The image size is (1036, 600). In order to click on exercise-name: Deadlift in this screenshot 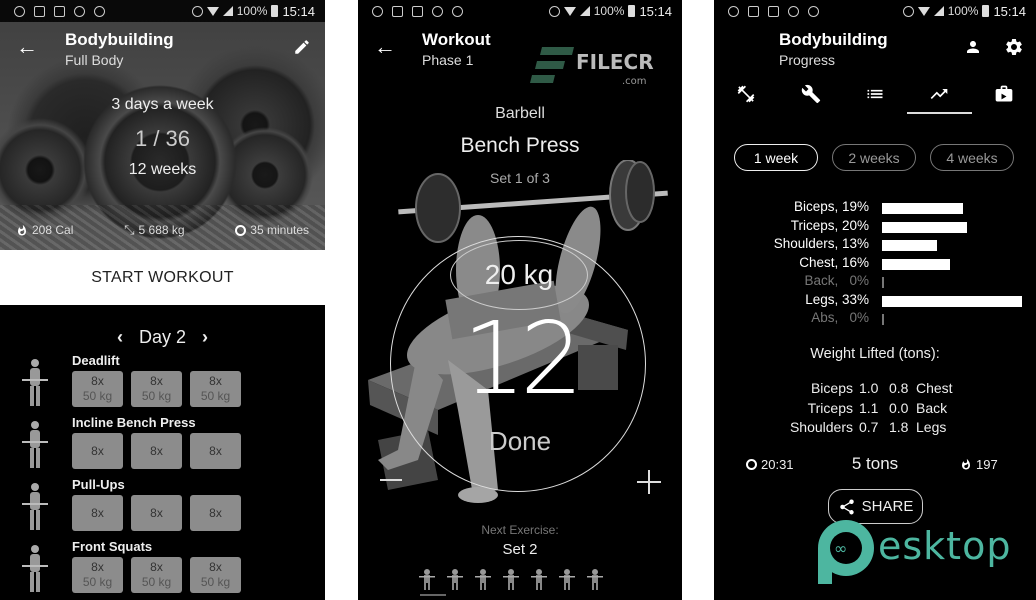, I will do `click(96, 360)`.